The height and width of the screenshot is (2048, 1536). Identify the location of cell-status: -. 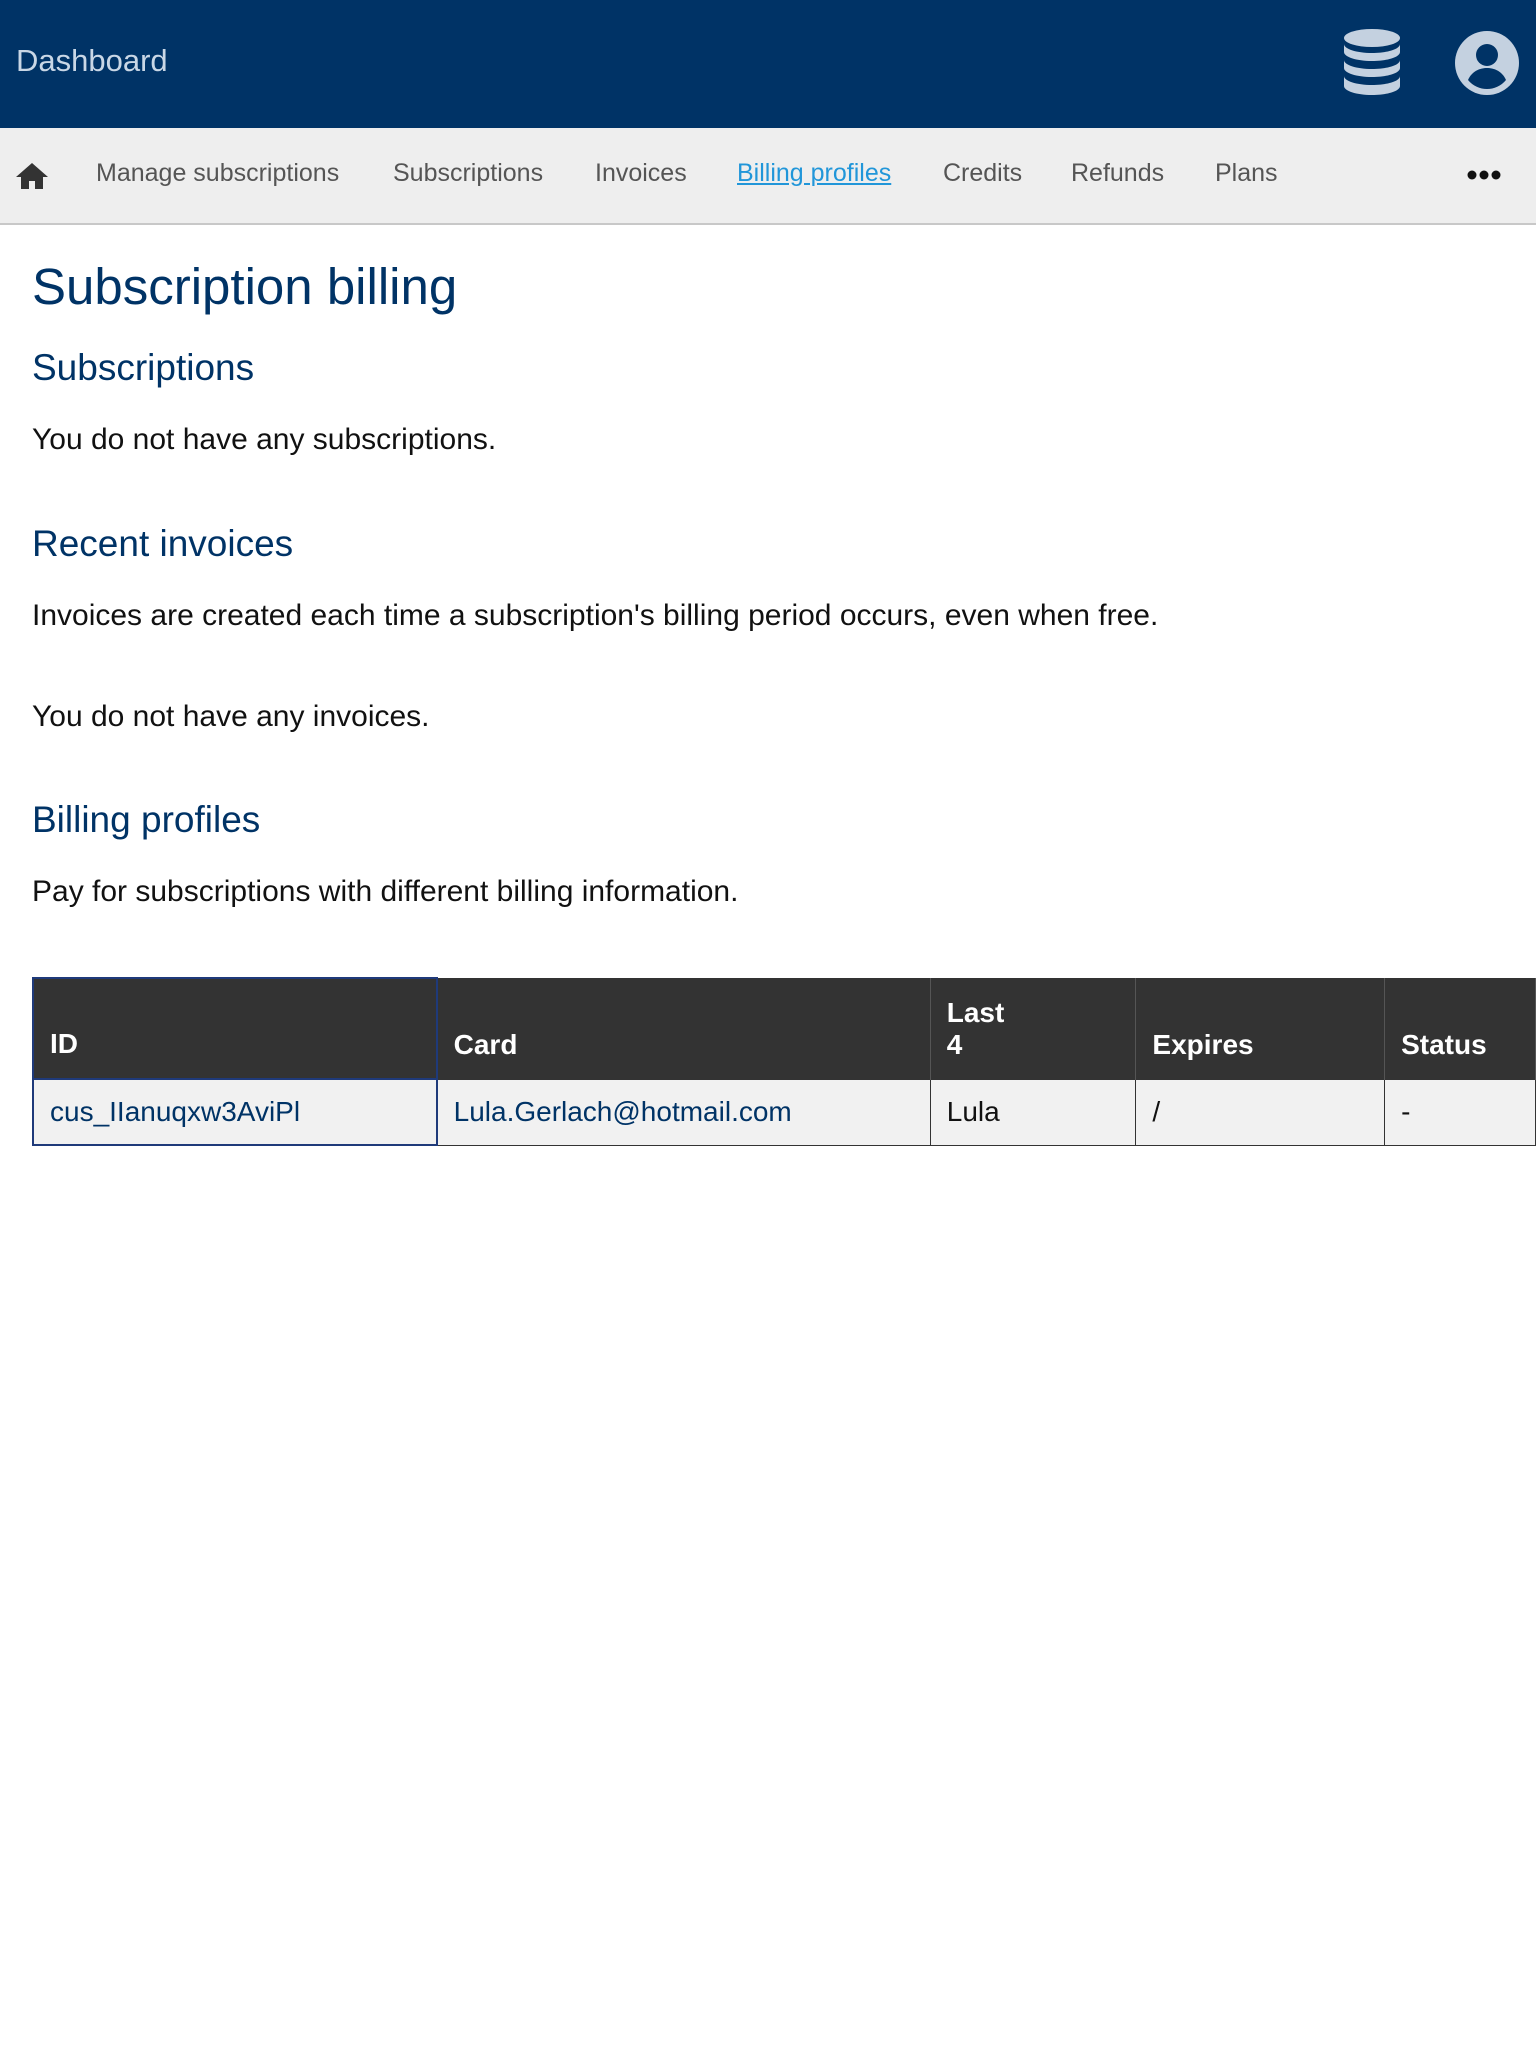
(1460, 1112).